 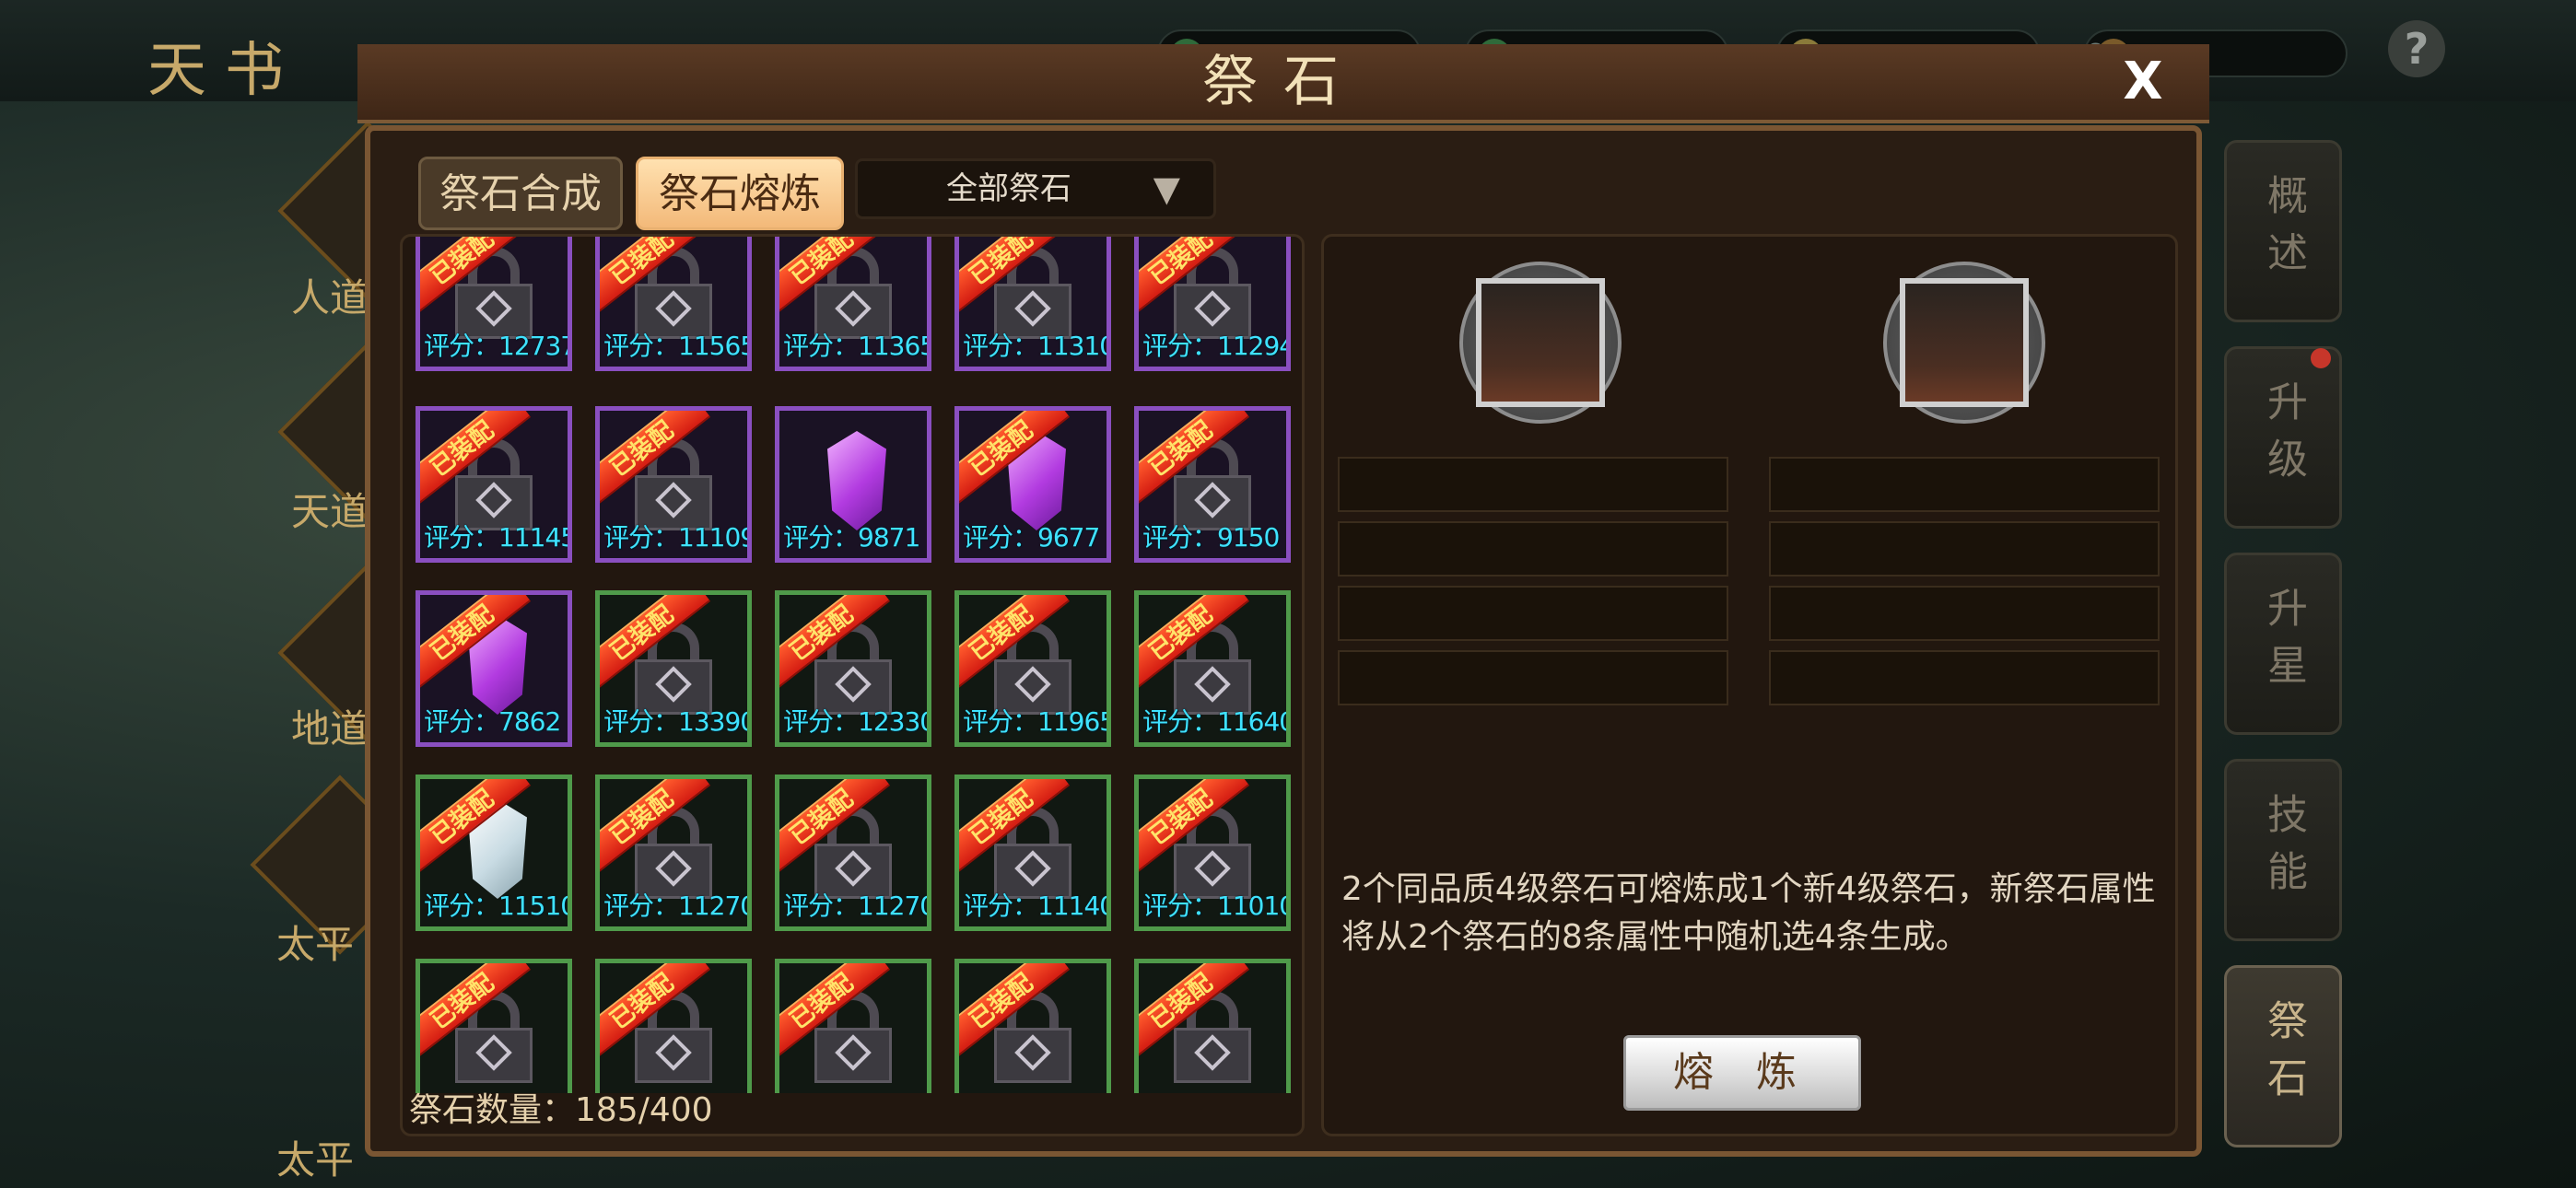 I want to click on stone-filter-dropdown: 全部祭石 ▼, so click(x=1035, y=189).